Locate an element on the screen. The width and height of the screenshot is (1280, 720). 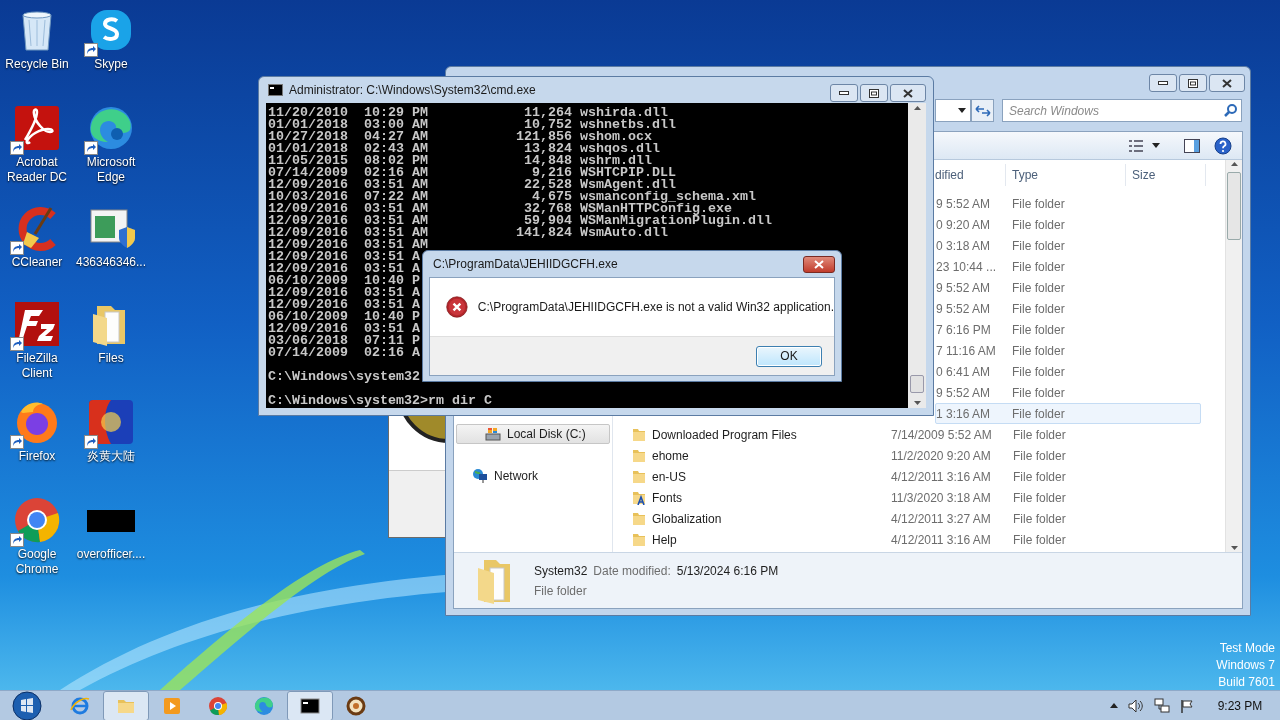
preview-pane-button is located at coordinates (1192, 145).